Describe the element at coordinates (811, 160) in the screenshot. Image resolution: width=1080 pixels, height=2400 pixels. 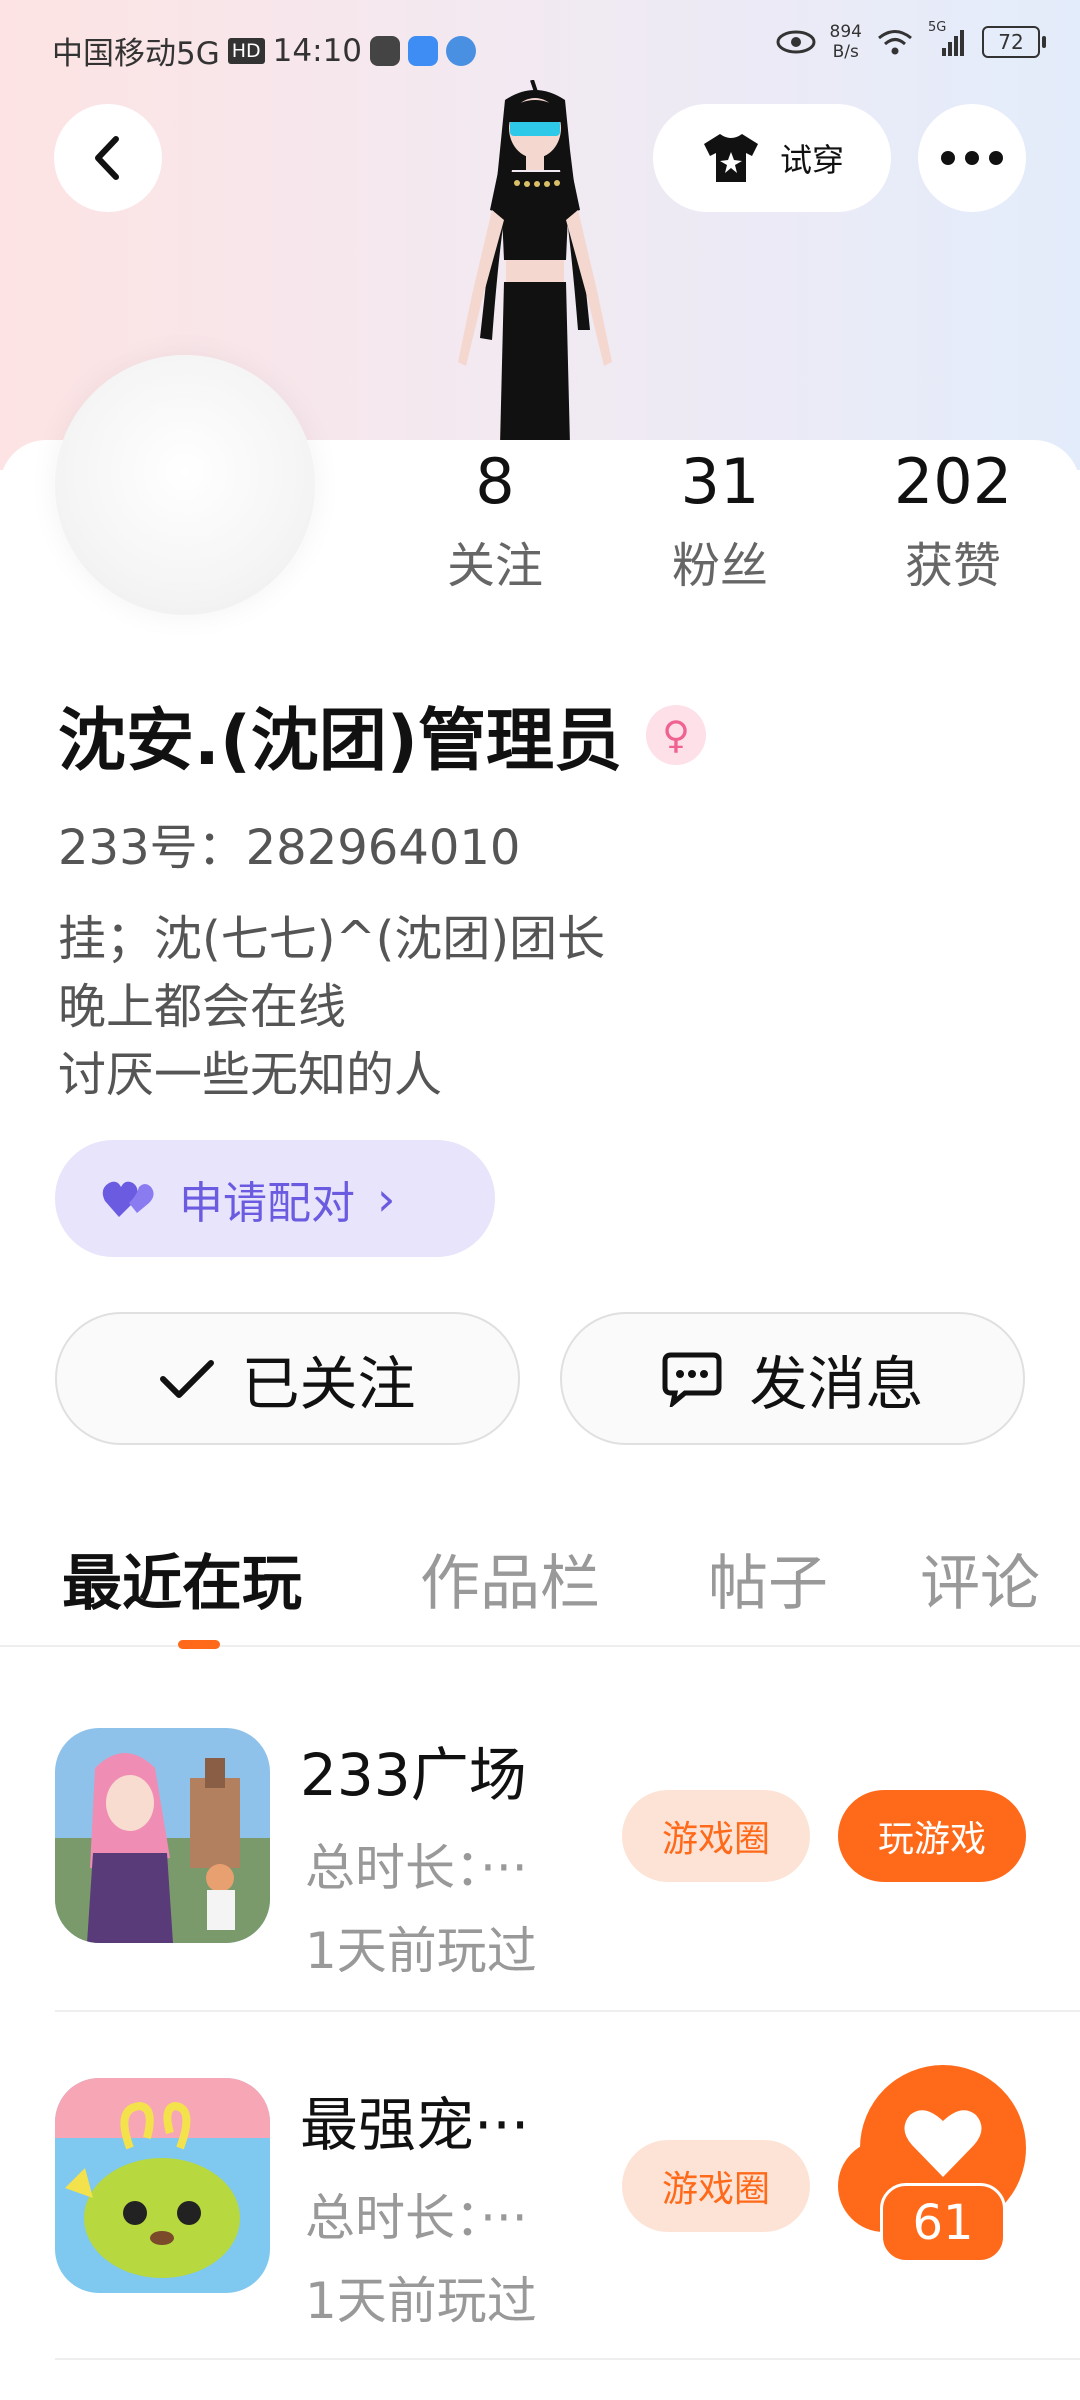
I see `try-on-label: 试穿` at that location.